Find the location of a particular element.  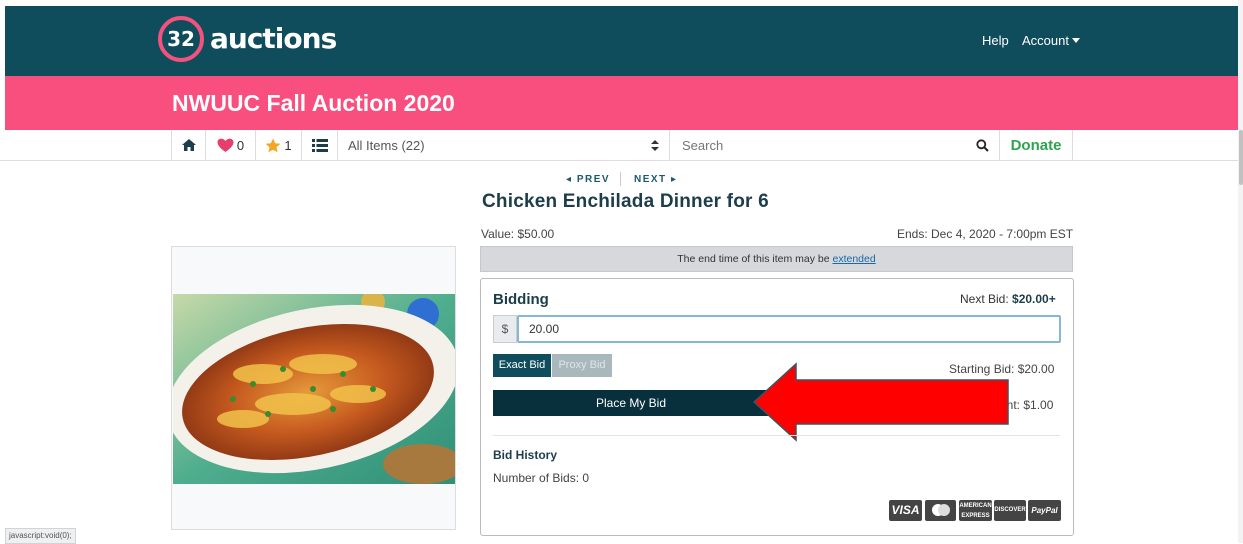

next-label: NEXT is located at coordinates (650, 179).